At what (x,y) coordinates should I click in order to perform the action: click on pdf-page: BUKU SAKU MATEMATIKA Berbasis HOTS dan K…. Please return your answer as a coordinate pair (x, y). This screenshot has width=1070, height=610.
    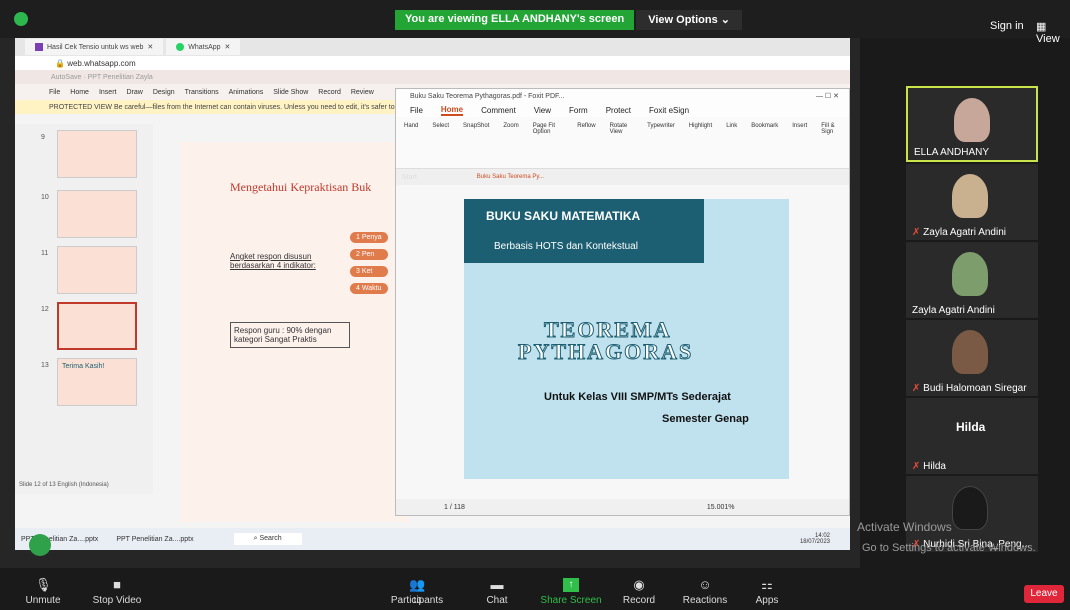
    Looking at the image, I should click on (626, 339).